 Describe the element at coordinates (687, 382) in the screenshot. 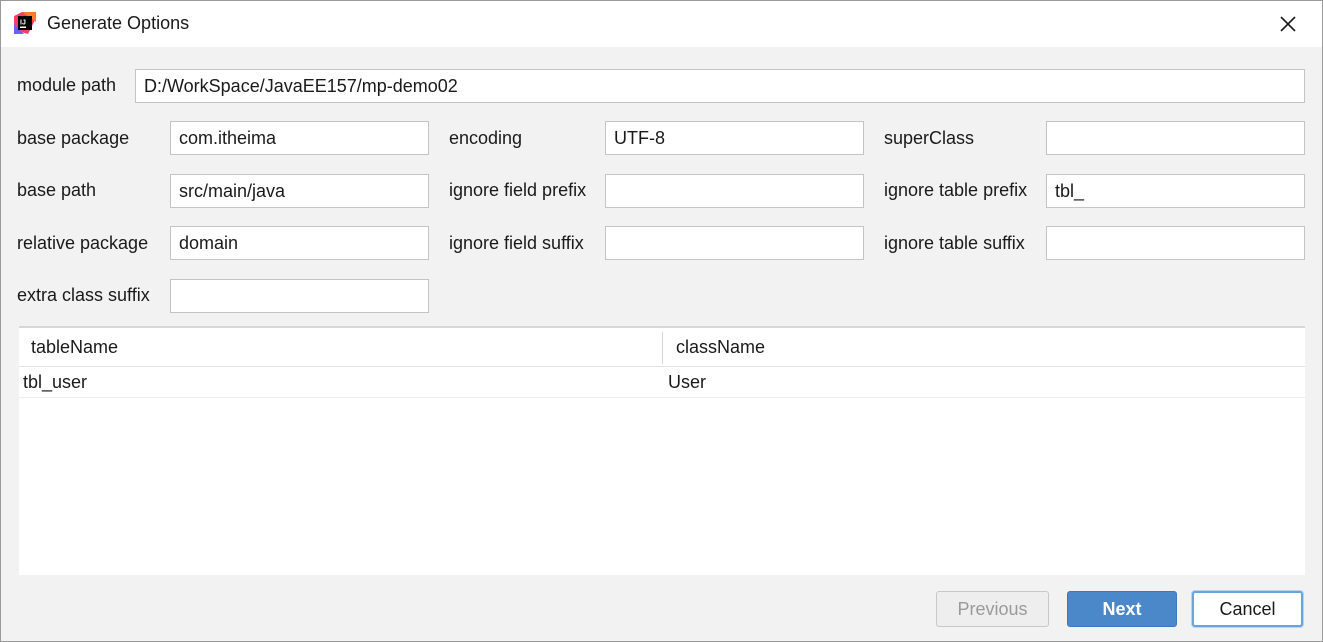

I see `table-cell-class-name: User` at that location.